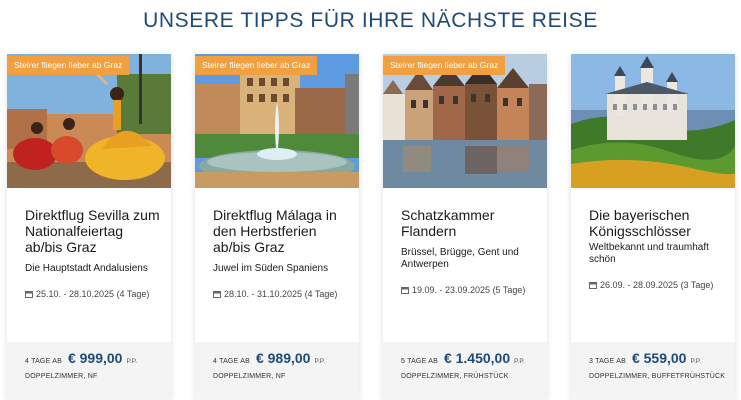 The height and width of the screenshot is (400, 741). What do you see at coordinates (283, 358) in the screenshot?
I see `price-value: € 989,00` at bounding box center [283, 358].